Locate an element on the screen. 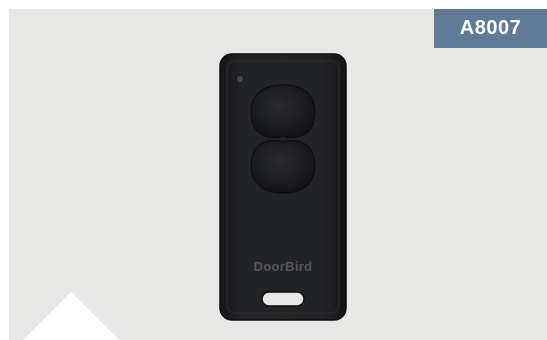  led-indicator is located at coordinates (240, 79).